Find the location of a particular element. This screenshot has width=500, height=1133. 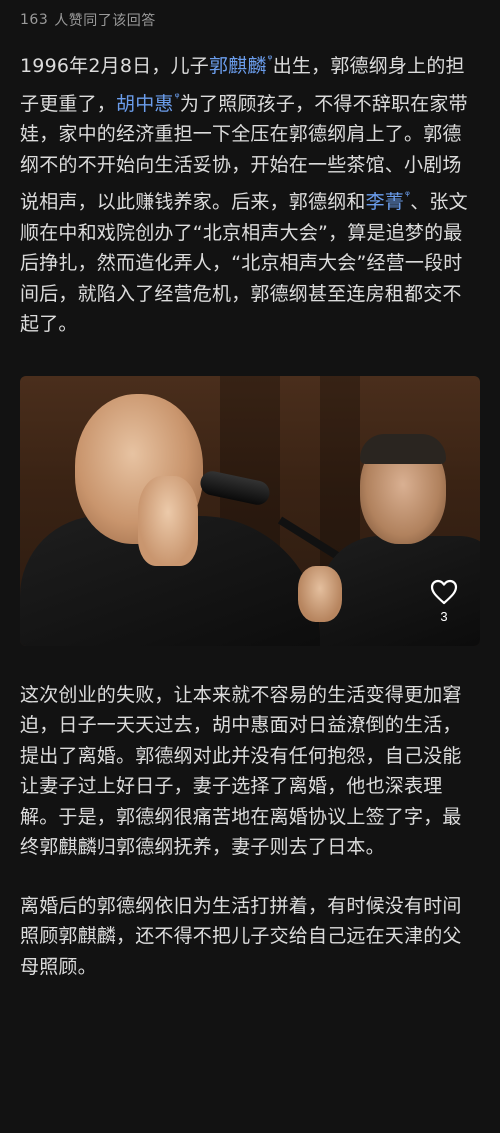

link-label: 李菁 is located at coordinates (385, 202).